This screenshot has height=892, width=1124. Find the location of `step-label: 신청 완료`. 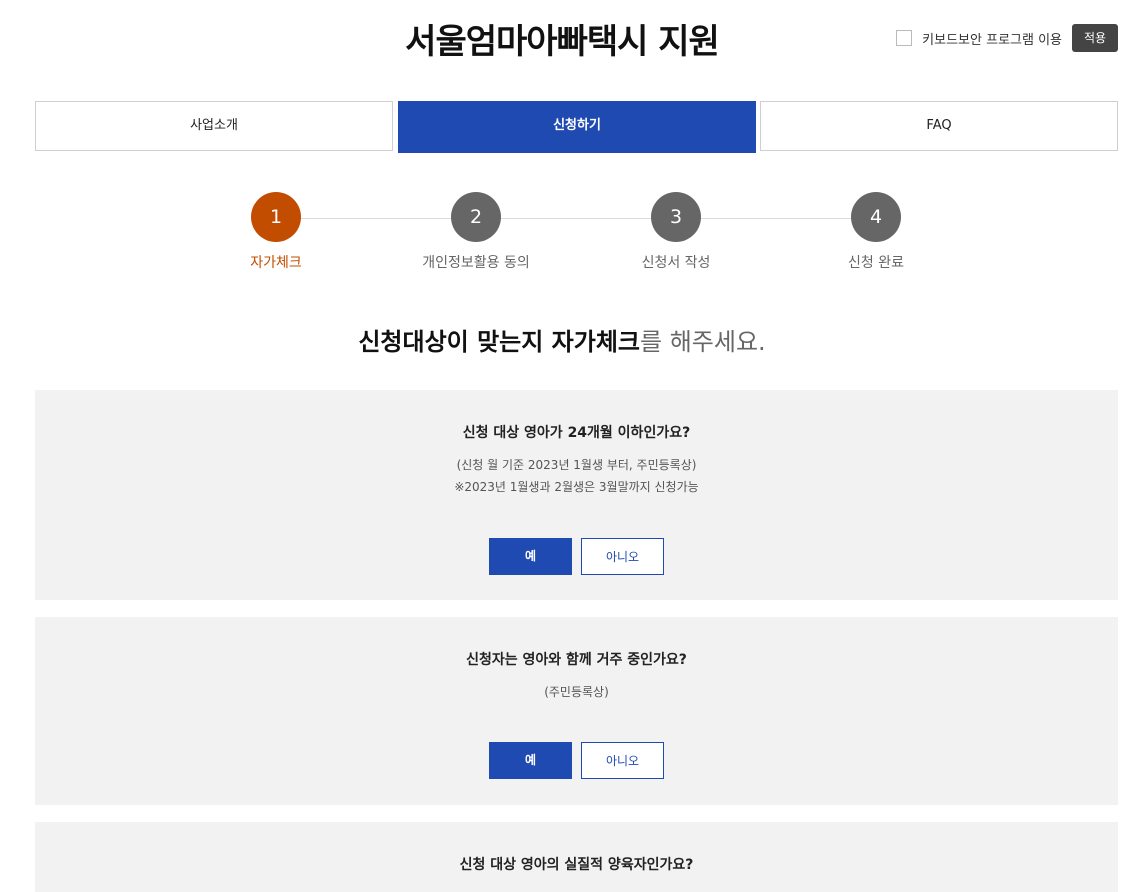

step-label: 신청 완료 is located at coordinates (876, 263).